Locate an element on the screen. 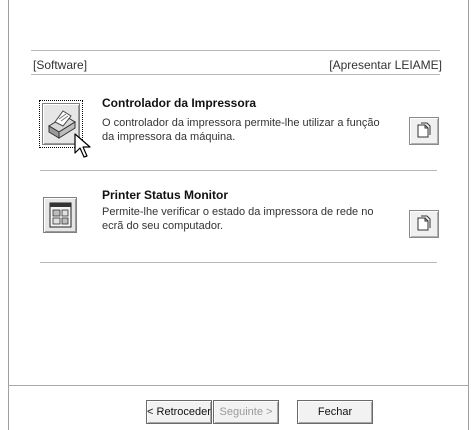 The image size is (471, 430). next-button: Seguinte > is located at coordinates (246, 412).